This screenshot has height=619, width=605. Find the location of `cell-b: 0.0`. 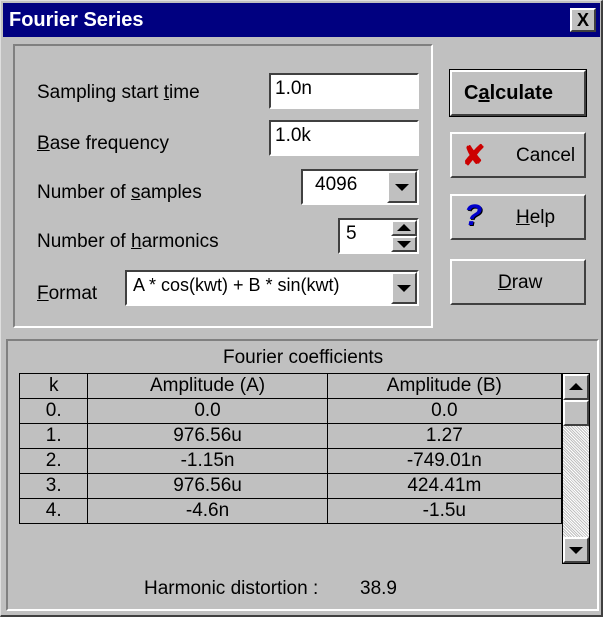

cell-b: 0.0 is located at coordinates (444, 411).